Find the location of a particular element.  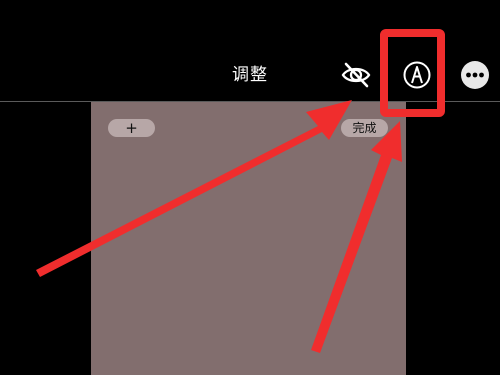

eye-slash-icon is located at coordinates (356, 75).